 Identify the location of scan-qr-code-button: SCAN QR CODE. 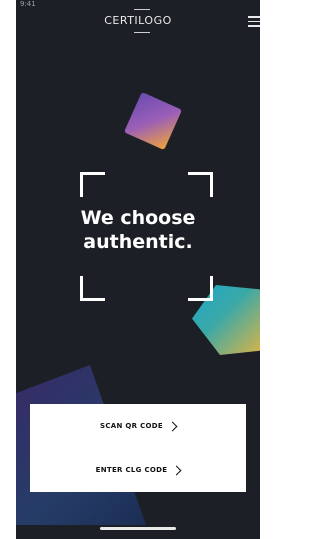
(138, 426).